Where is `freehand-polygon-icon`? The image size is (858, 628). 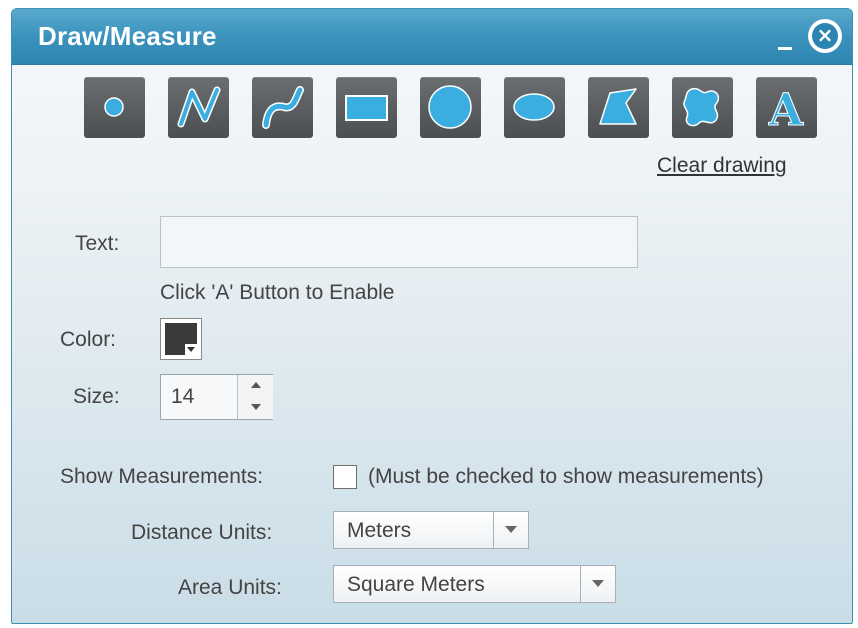 freehand-polygon-icon is located at coordinates (701, 107).